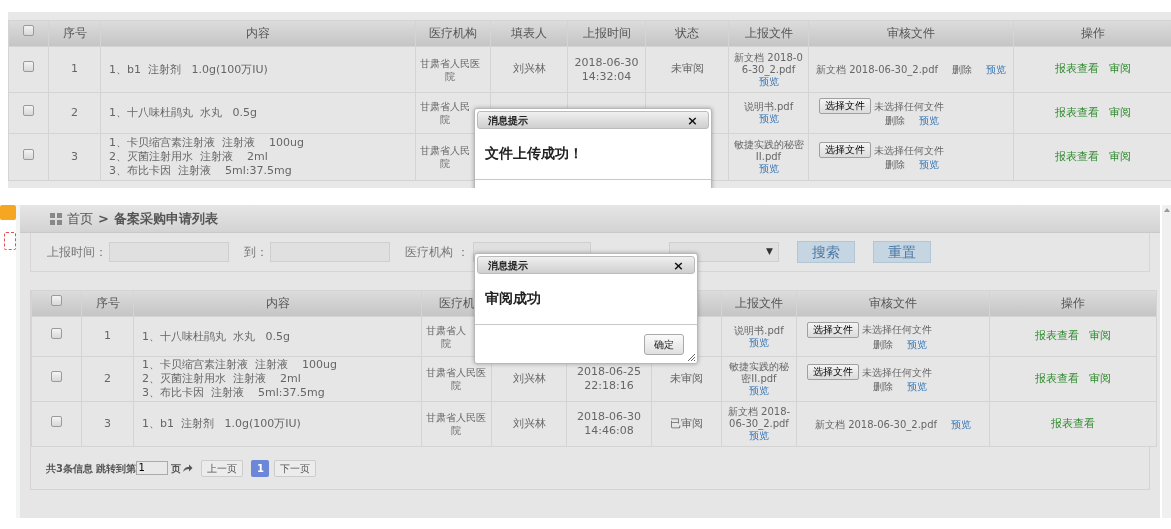  I want to click on close-icon: ×, so click(692, 120).